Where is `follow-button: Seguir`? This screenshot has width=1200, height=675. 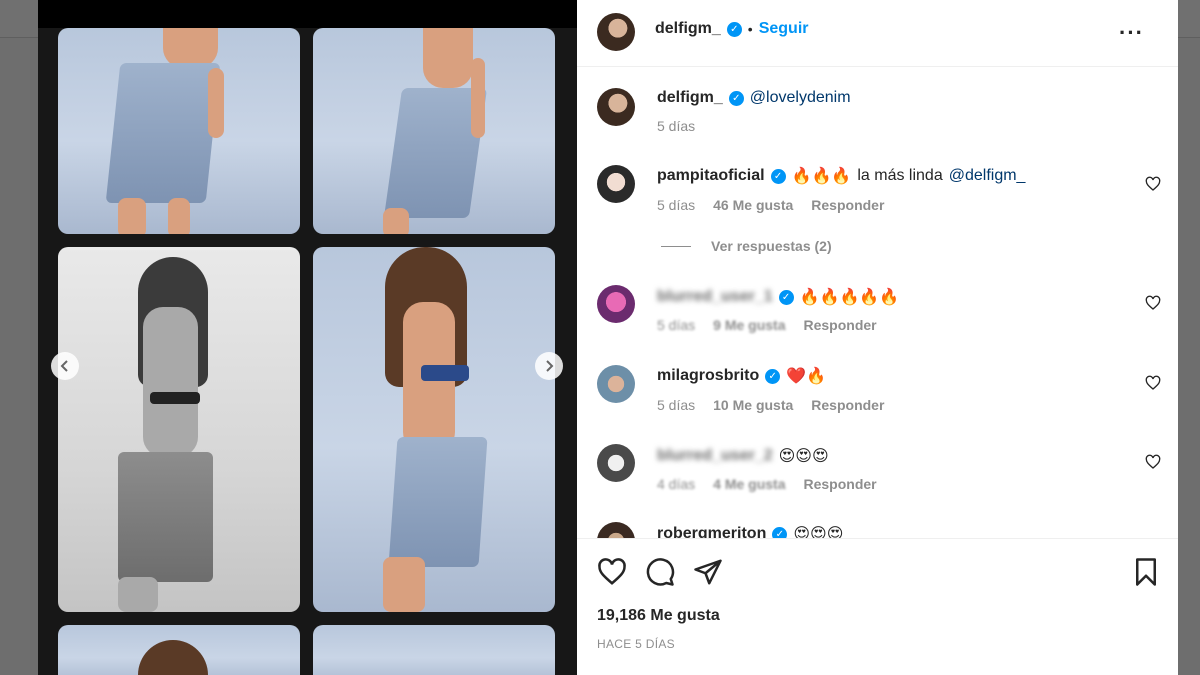
follow-button: Seguir is located at coordinates (784, 29).